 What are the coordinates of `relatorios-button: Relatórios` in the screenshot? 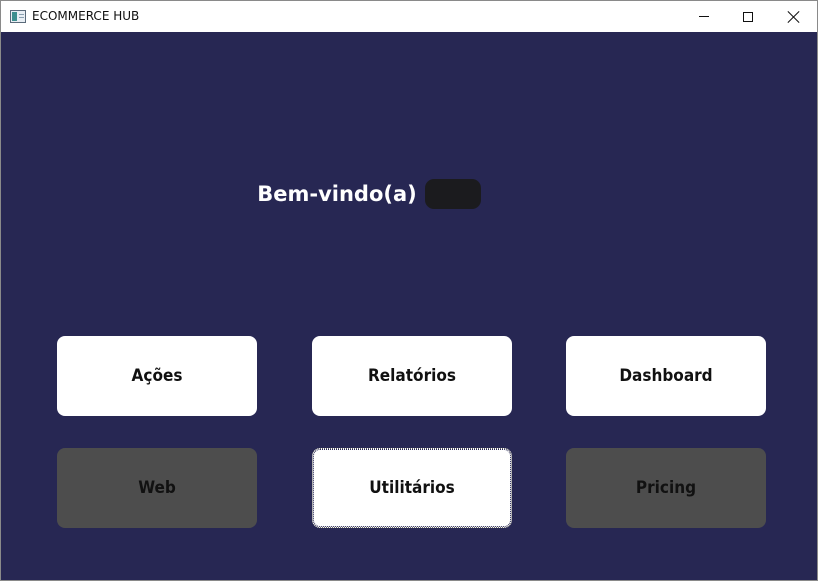 It's located at (412, 376).